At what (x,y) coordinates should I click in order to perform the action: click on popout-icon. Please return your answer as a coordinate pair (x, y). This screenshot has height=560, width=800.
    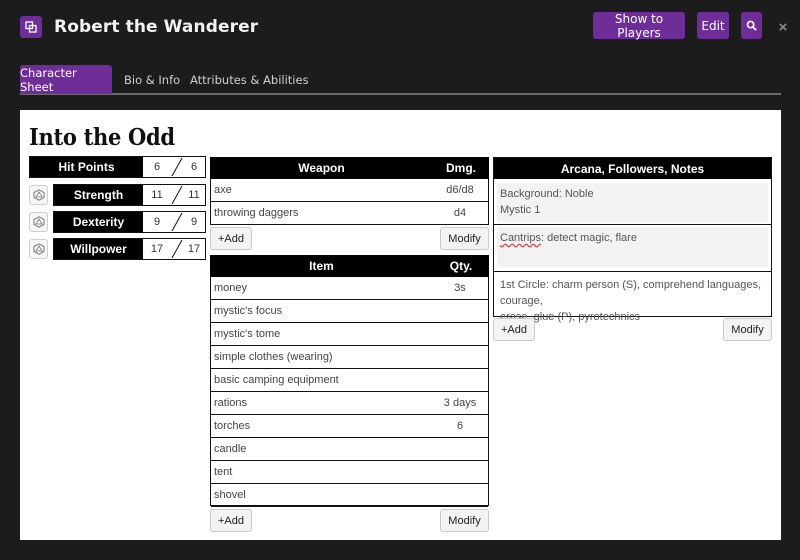
    Looking at the image, I should click on (31, 27).